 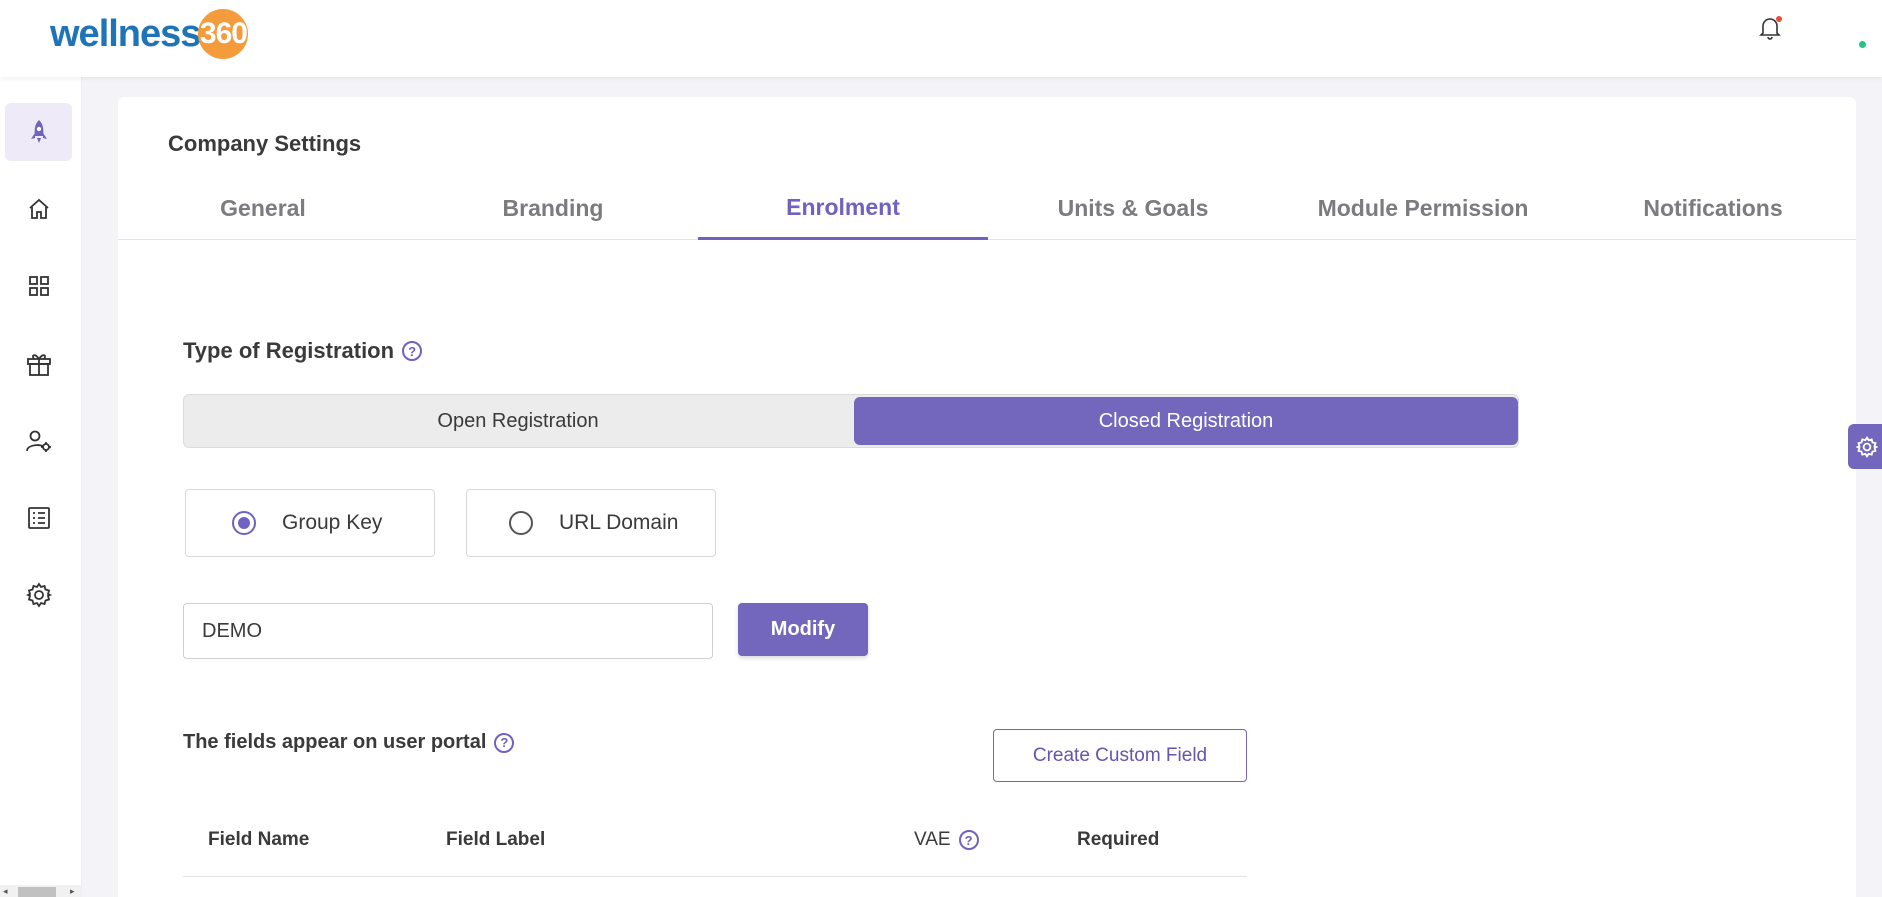 I want to click on sidebar-item-home, so click(x=38, y=209).